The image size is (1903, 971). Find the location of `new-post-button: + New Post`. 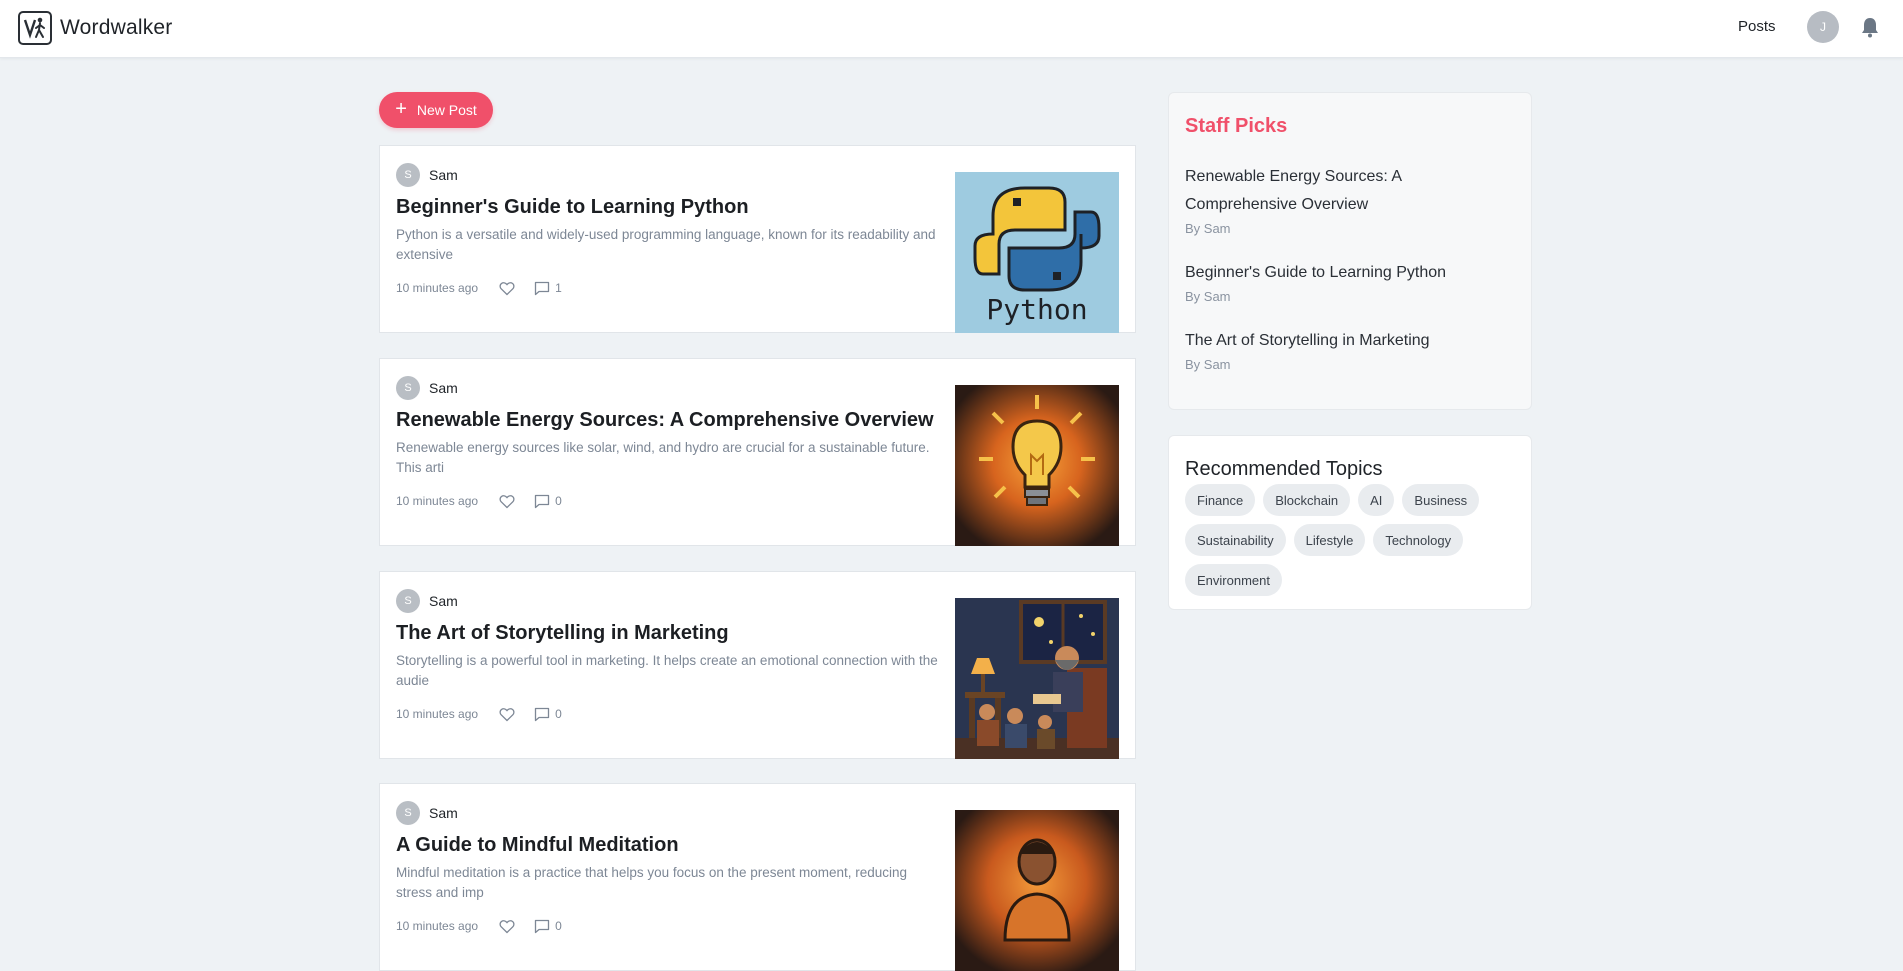

new-post-button: + New Post is located at coordinates (436, 110).